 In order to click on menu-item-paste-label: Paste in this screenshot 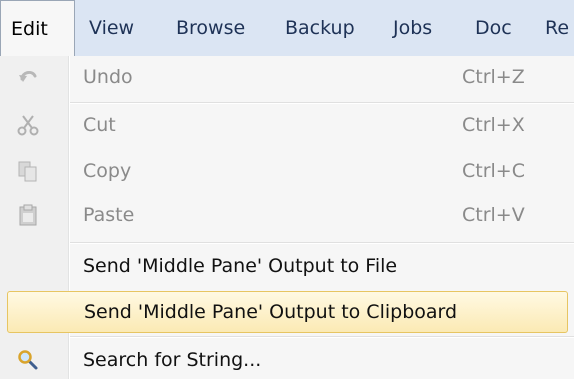, I will do `click(109, 215)`.